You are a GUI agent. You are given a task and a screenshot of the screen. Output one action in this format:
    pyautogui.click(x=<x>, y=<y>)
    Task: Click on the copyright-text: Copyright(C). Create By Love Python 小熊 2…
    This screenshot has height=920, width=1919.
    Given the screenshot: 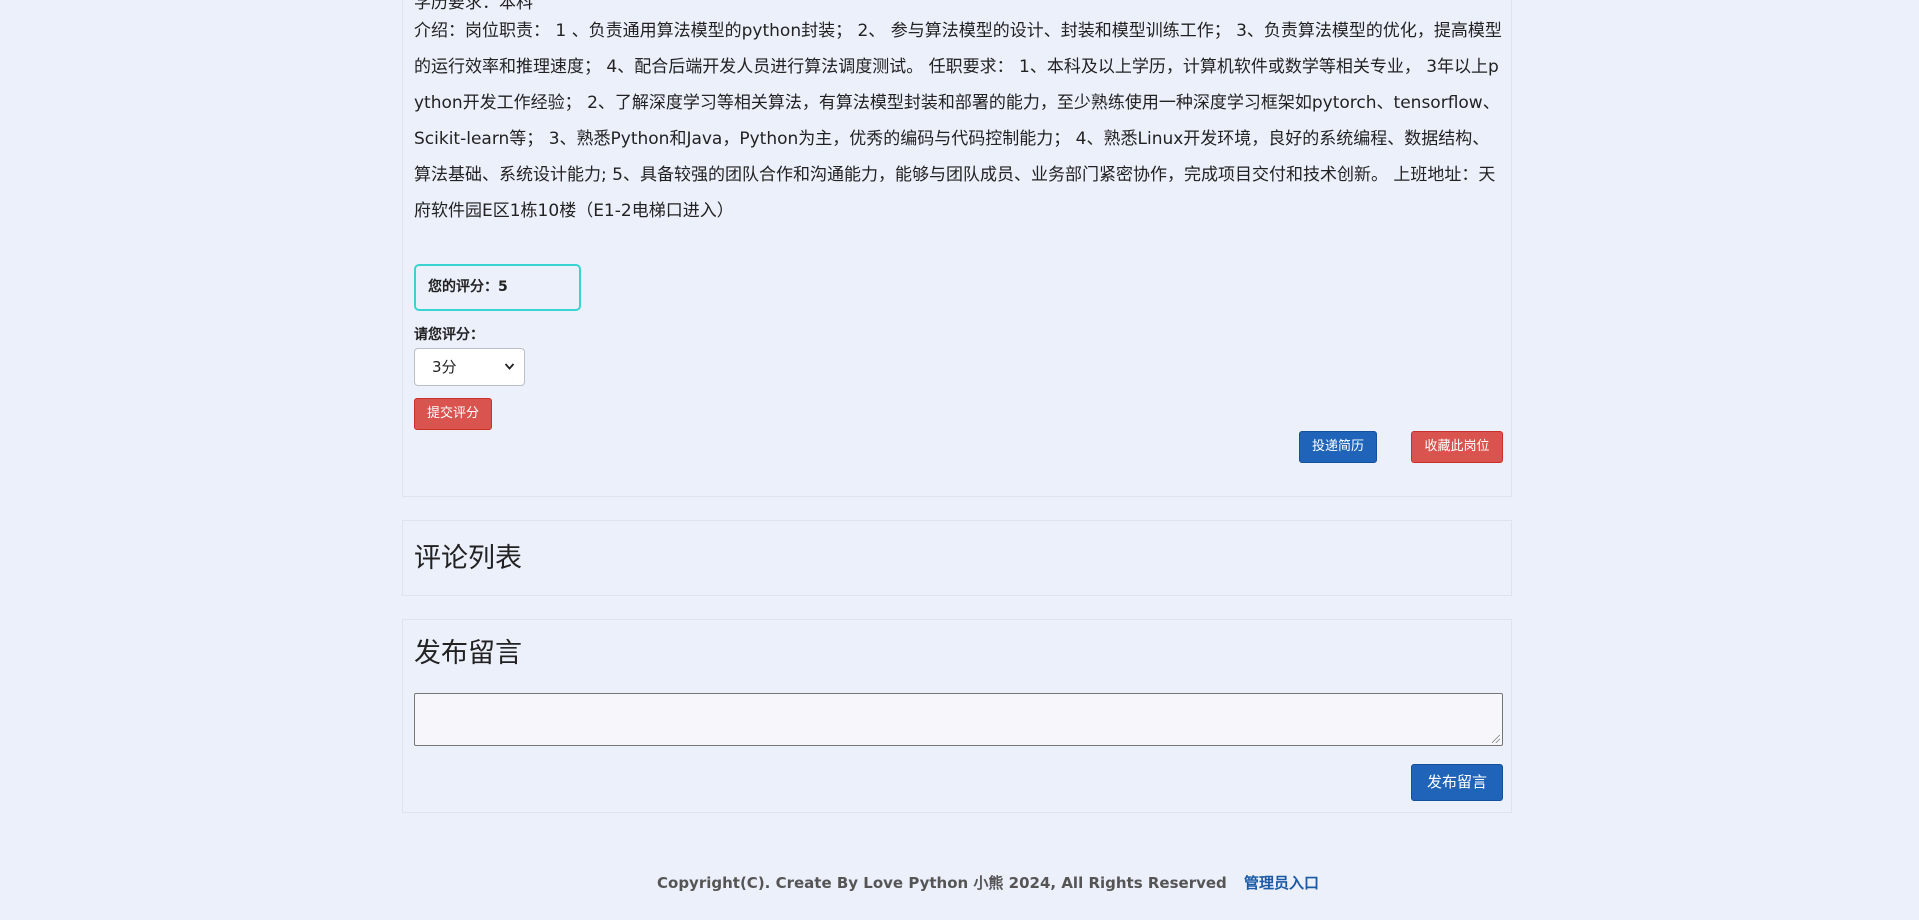 What is the action you would take?
    pyautogui.click(x=942, y=883)
    